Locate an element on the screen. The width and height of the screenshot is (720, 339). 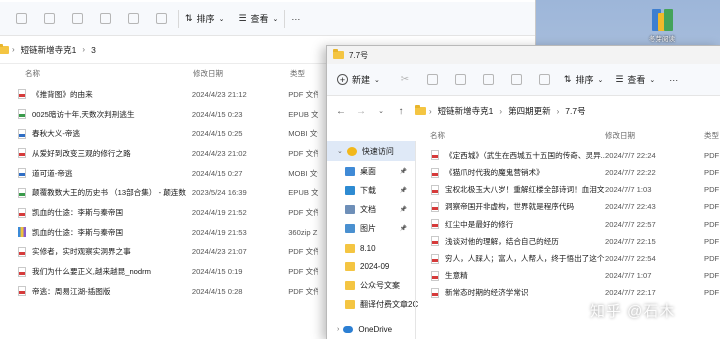
zip-file-icon is located at coordinates (22, 232).